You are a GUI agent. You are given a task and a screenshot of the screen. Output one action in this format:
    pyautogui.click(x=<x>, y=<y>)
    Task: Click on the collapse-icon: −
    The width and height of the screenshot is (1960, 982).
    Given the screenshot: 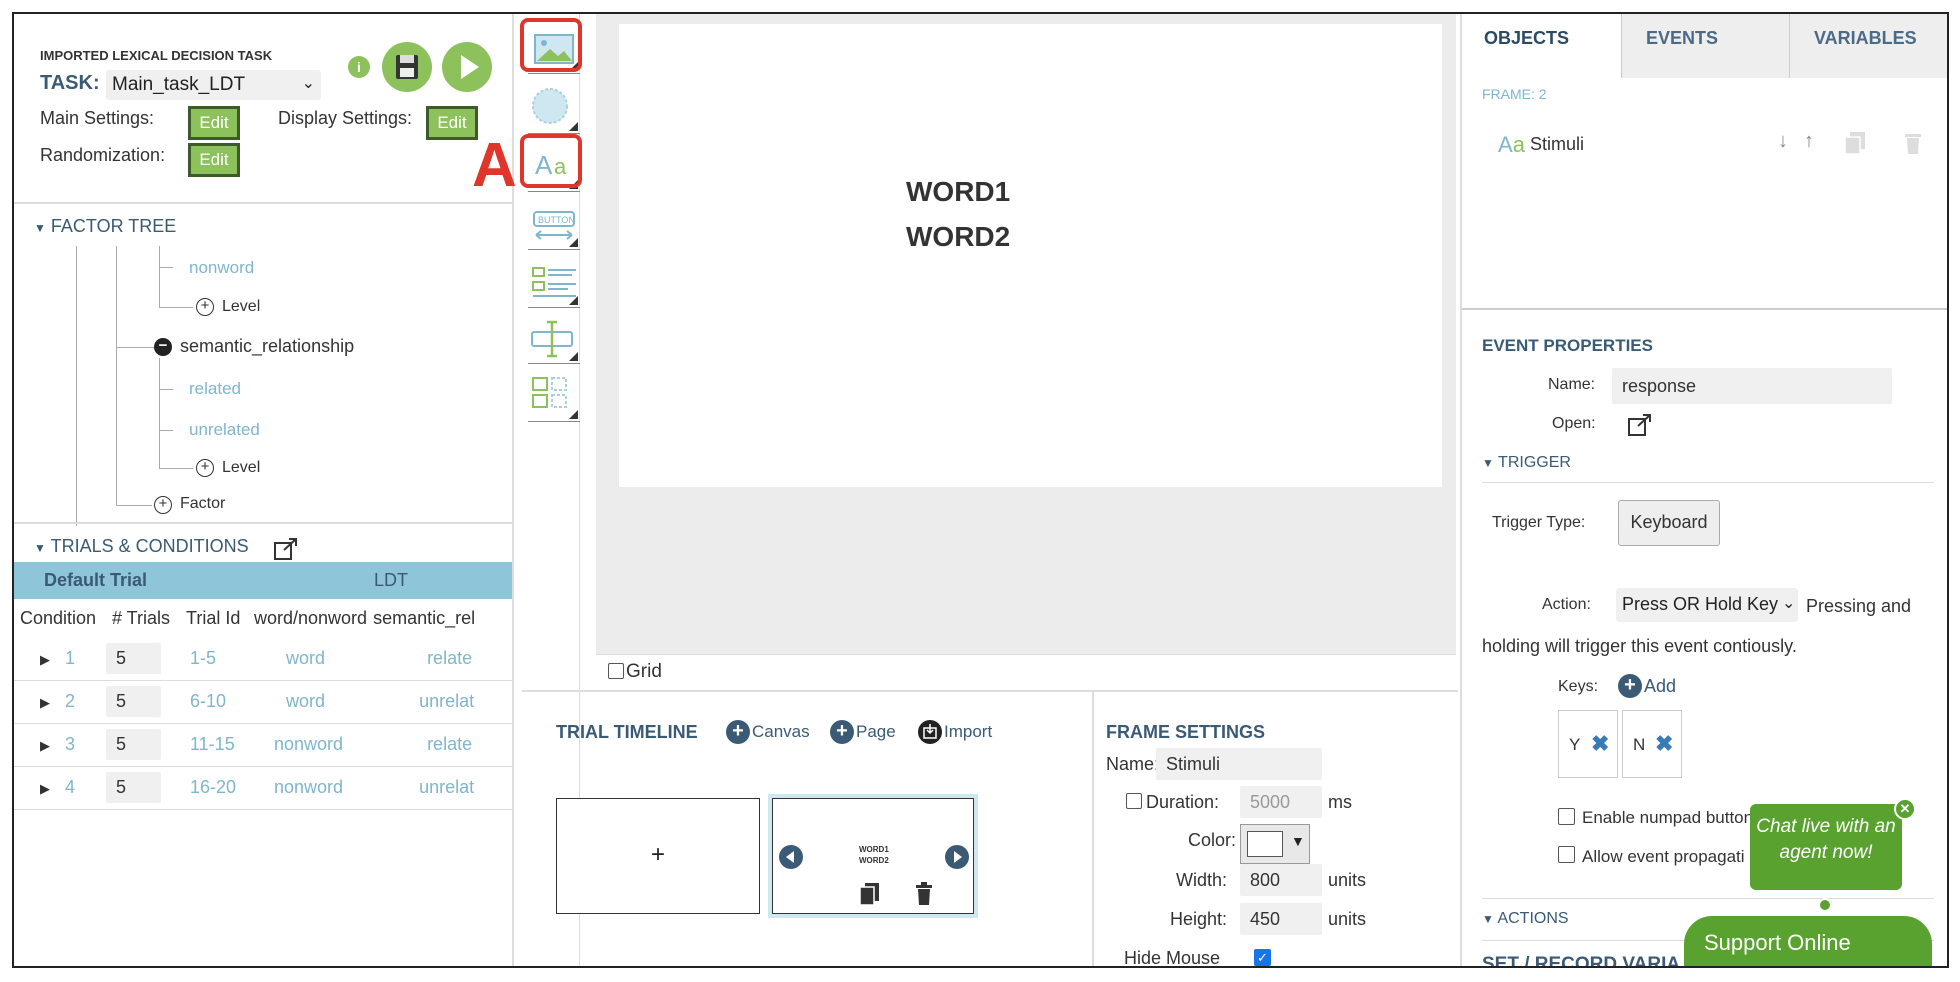 What is the action you would take?
    pyautogui.click(x=163, y=347)
    